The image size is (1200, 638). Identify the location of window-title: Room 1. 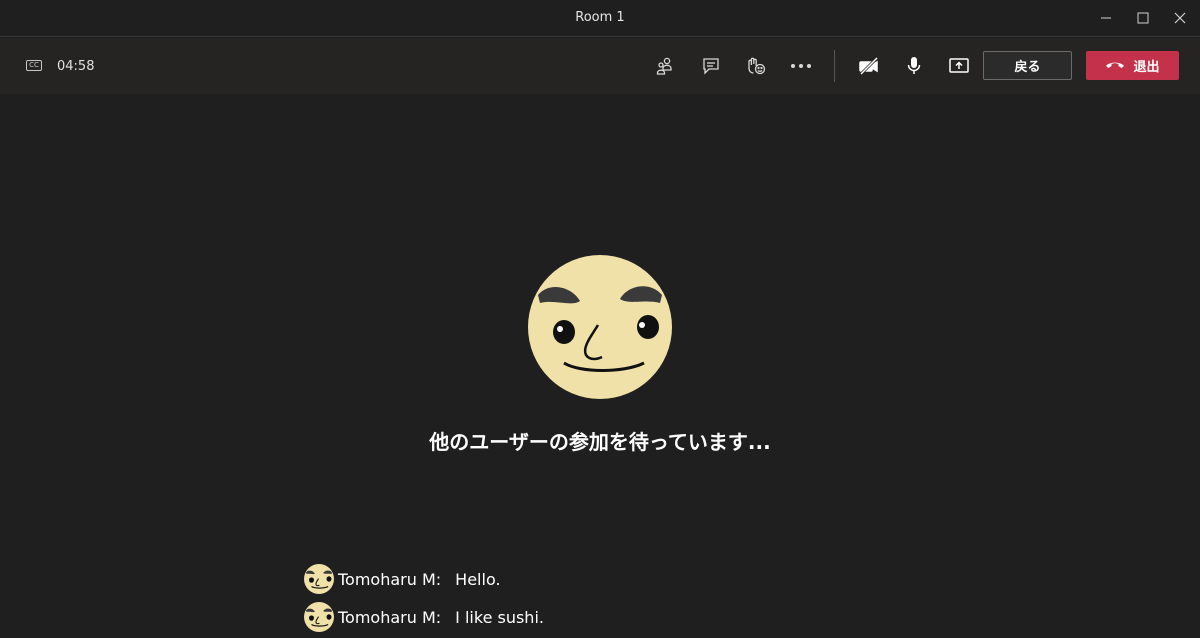
(600, 17).